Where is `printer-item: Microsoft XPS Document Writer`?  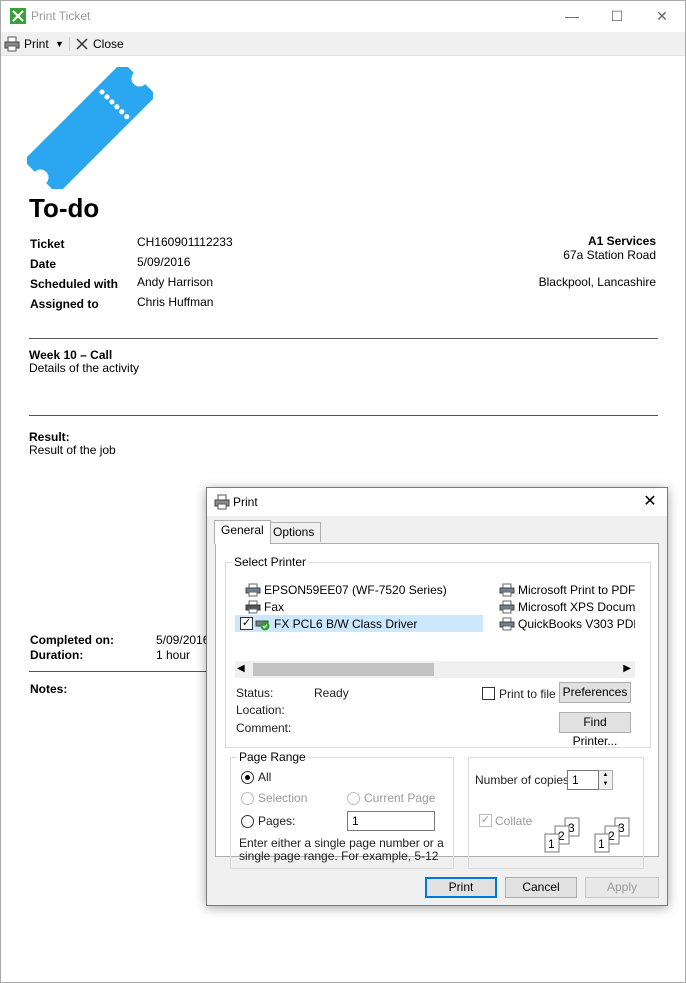 printer-item: Microsoft XPS Document Writer is located at coordinates (567, 606).